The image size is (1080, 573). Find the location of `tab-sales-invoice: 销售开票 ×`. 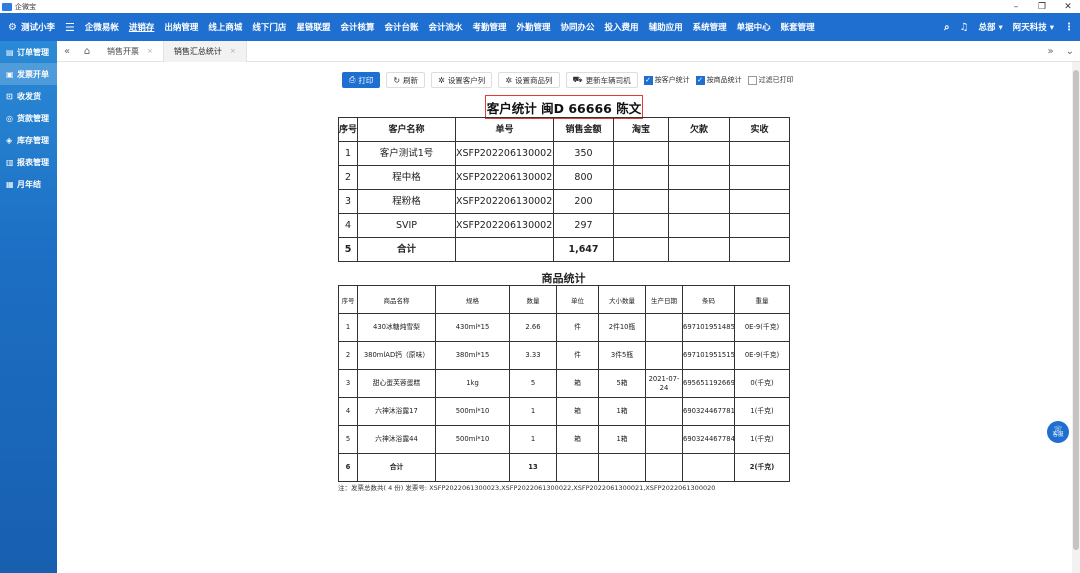

tab-sales-invoice: 销售开票 × is located at coordinates (130, 51).